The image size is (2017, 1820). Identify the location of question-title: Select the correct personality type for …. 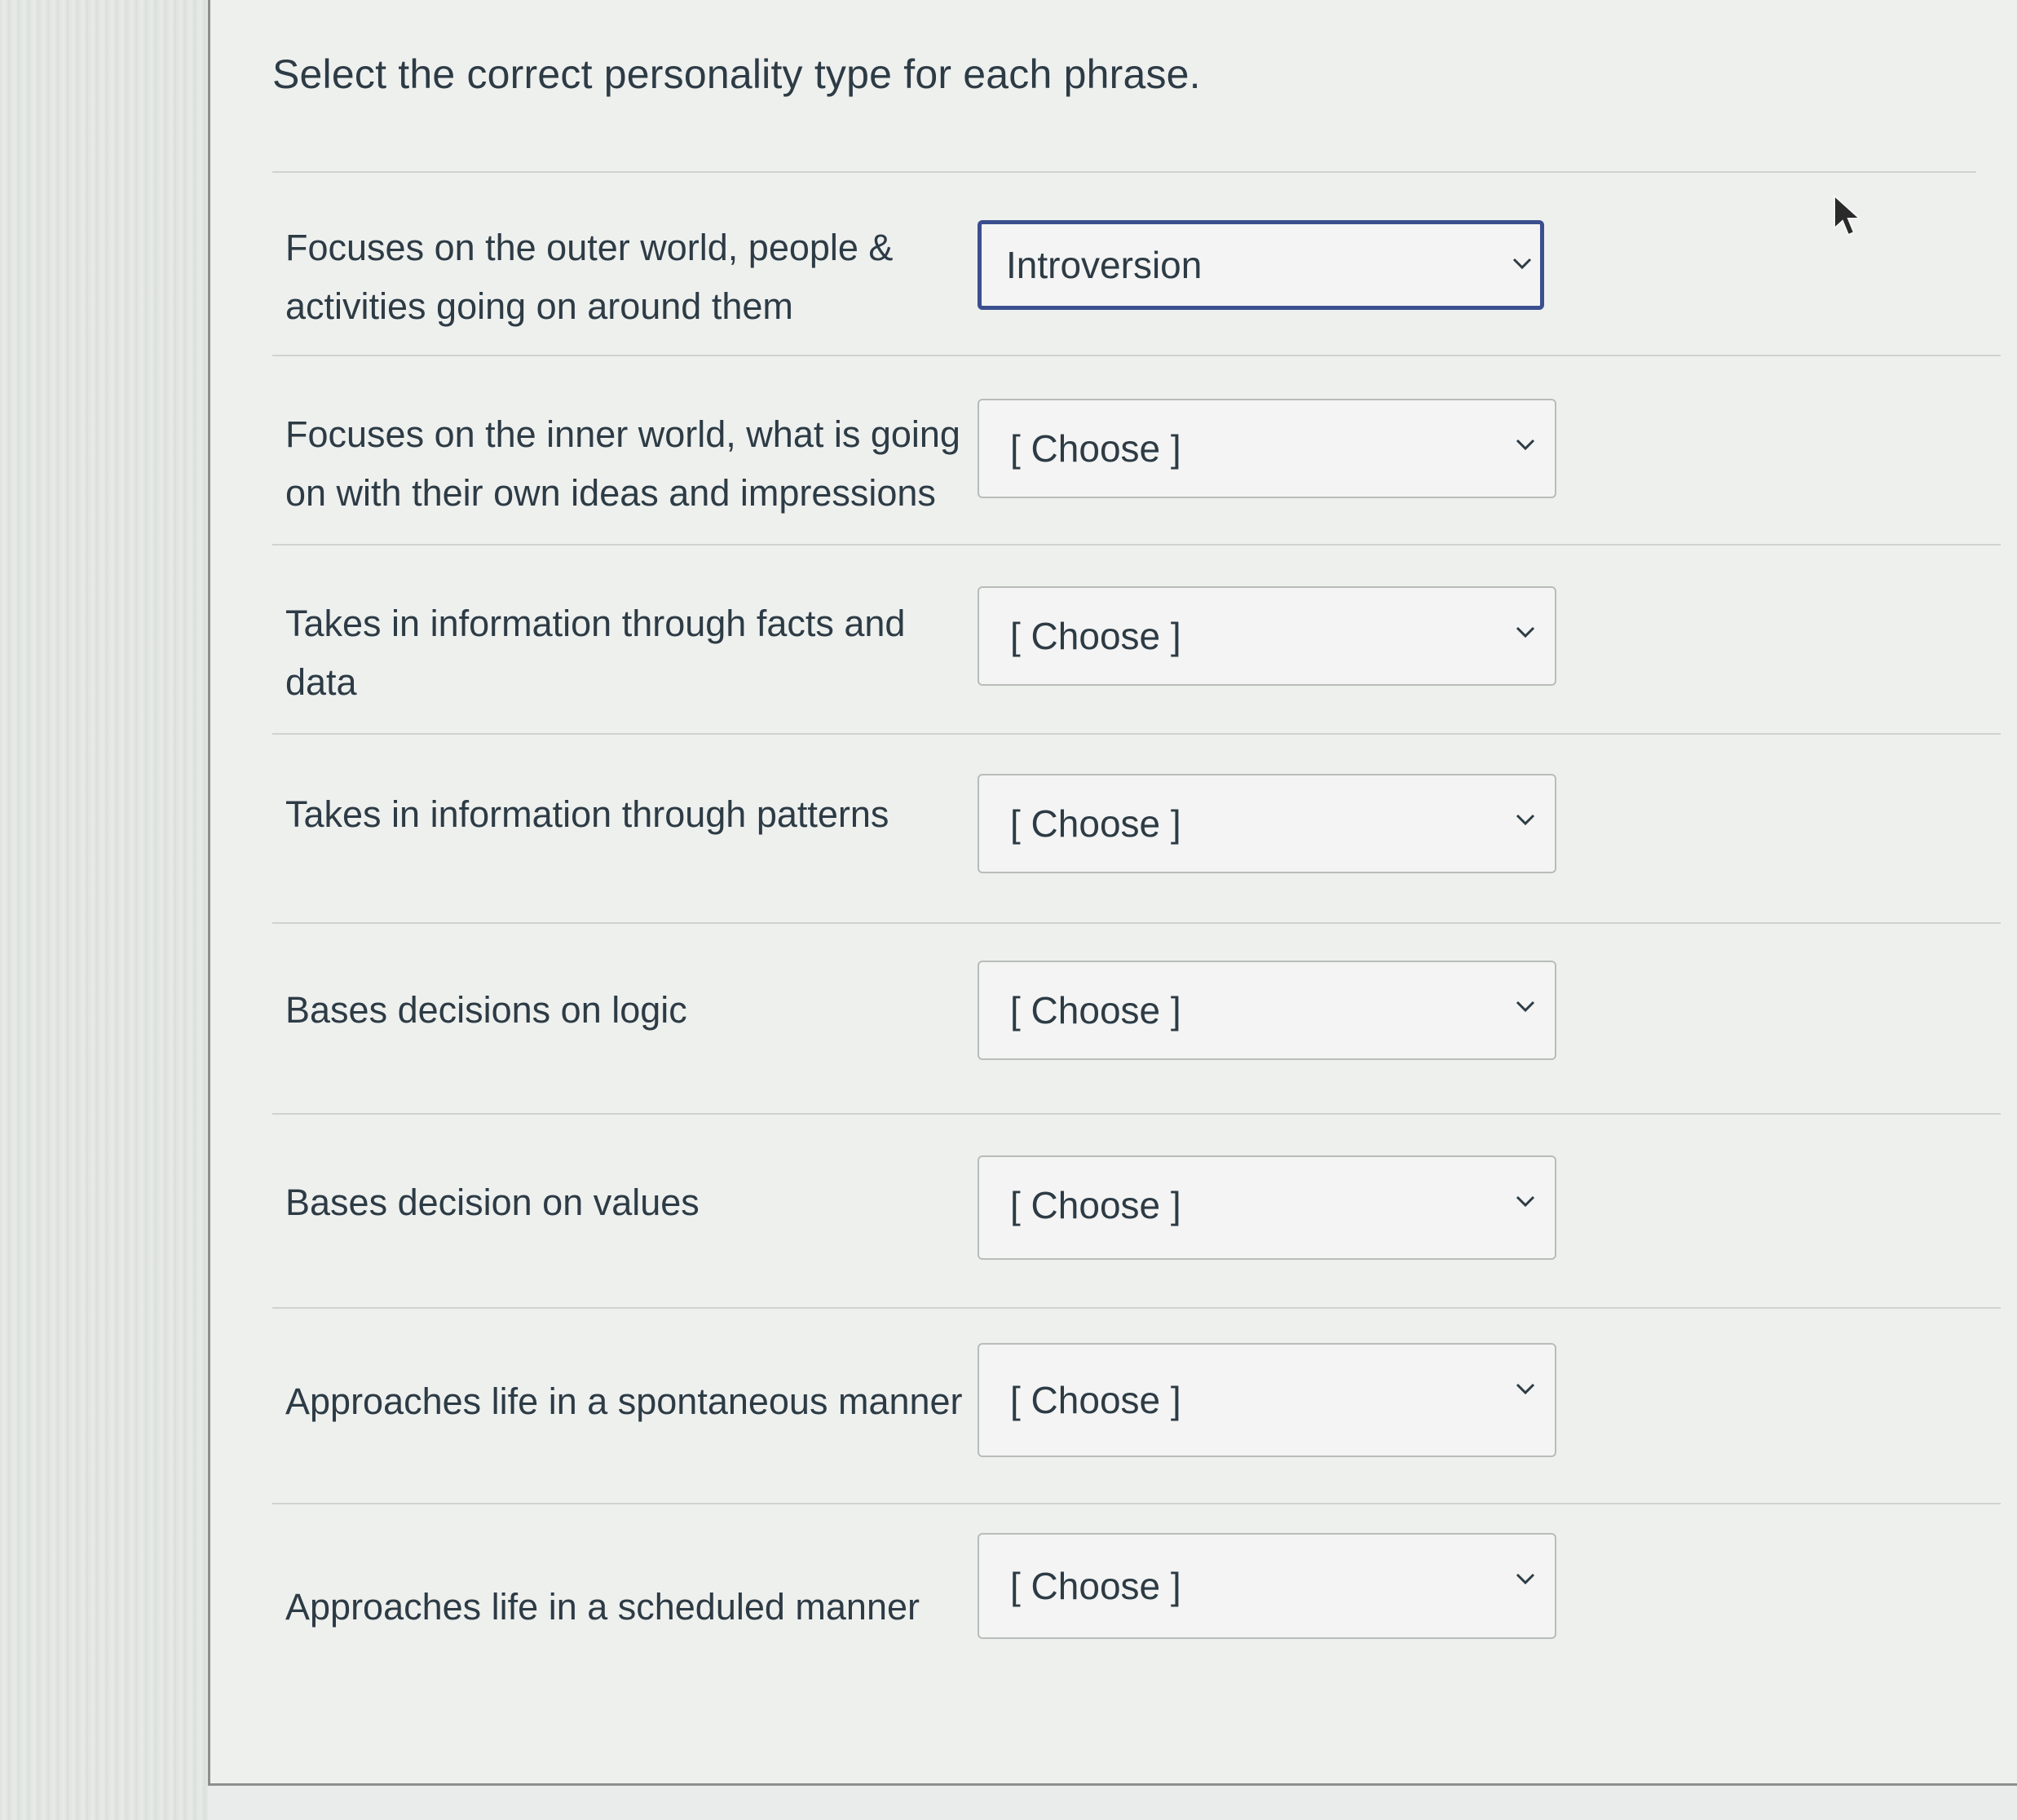
(736, 74).